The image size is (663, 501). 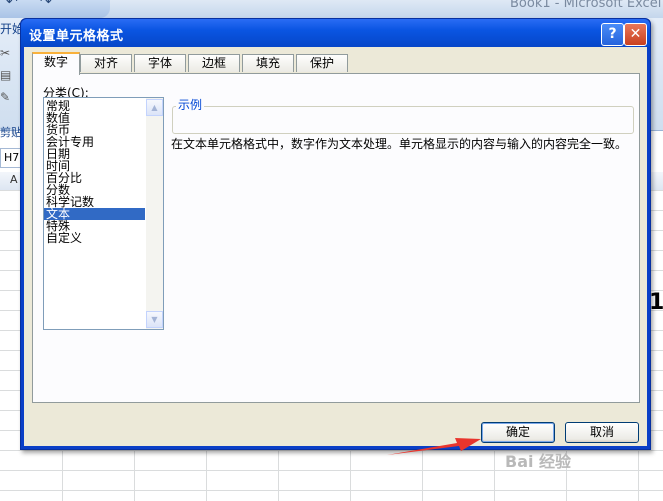 I want to click on sample-label: 示例, so click(x=190, y=104).